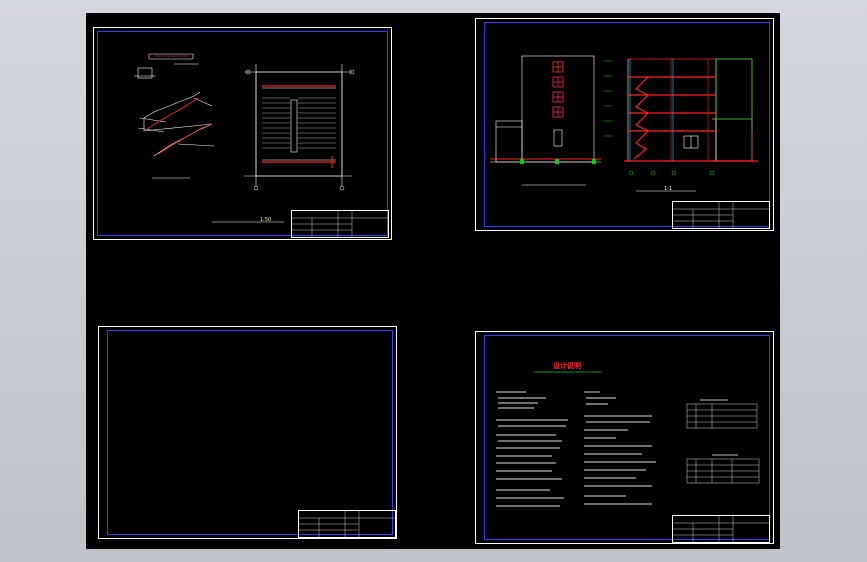  I want to click on sheet-elevation-section: 1-1, so click(624, 124).